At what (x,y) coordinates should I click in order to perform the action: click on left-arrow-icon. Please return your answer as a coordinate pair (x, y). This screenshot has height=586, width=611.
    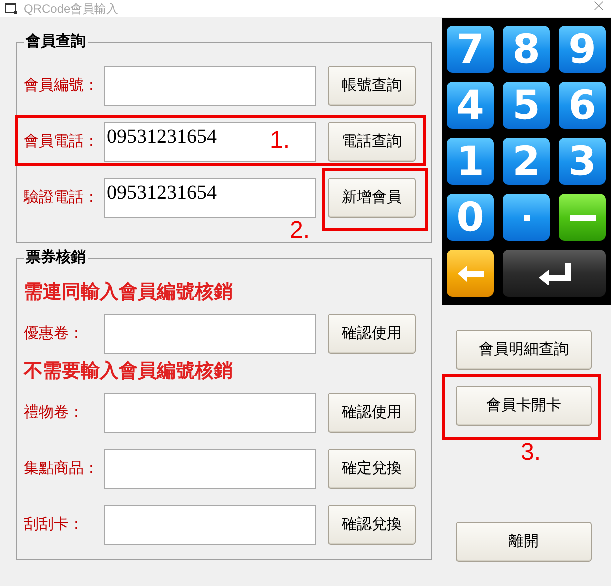
    Looking at the image, I should click on (471, 274).